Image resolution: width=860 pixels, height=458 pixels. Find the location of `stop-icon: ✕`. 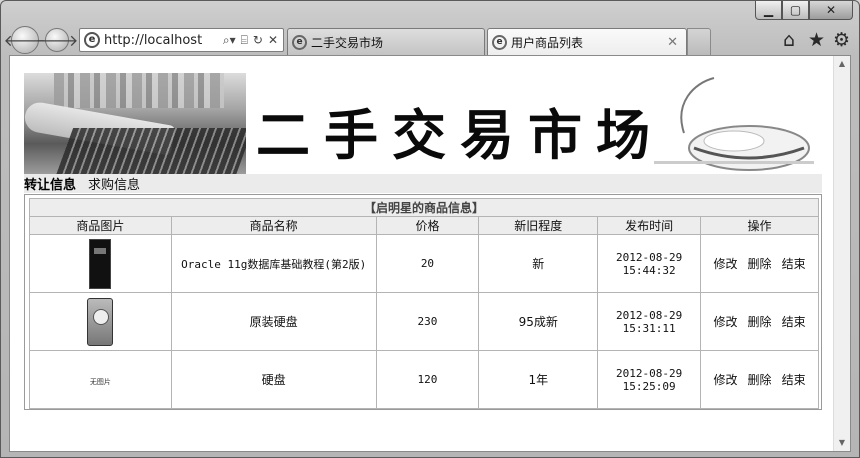

stop-icon: ✕ is located at coordinates (273, 40).